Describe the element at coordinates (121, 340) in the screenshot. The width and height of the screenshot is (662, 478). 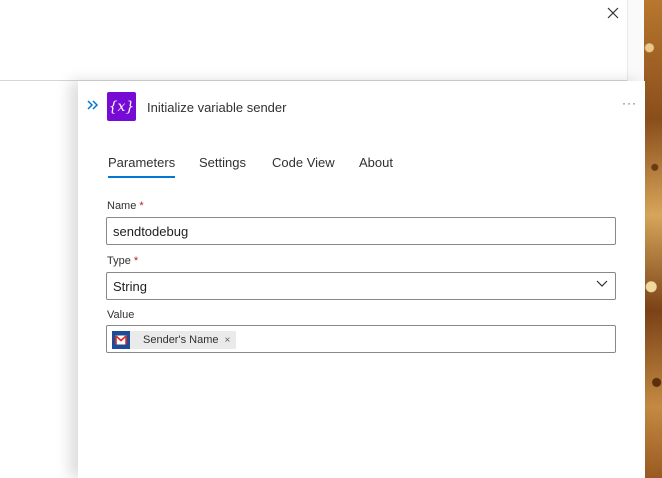
I see `gmail-icon` at that location.